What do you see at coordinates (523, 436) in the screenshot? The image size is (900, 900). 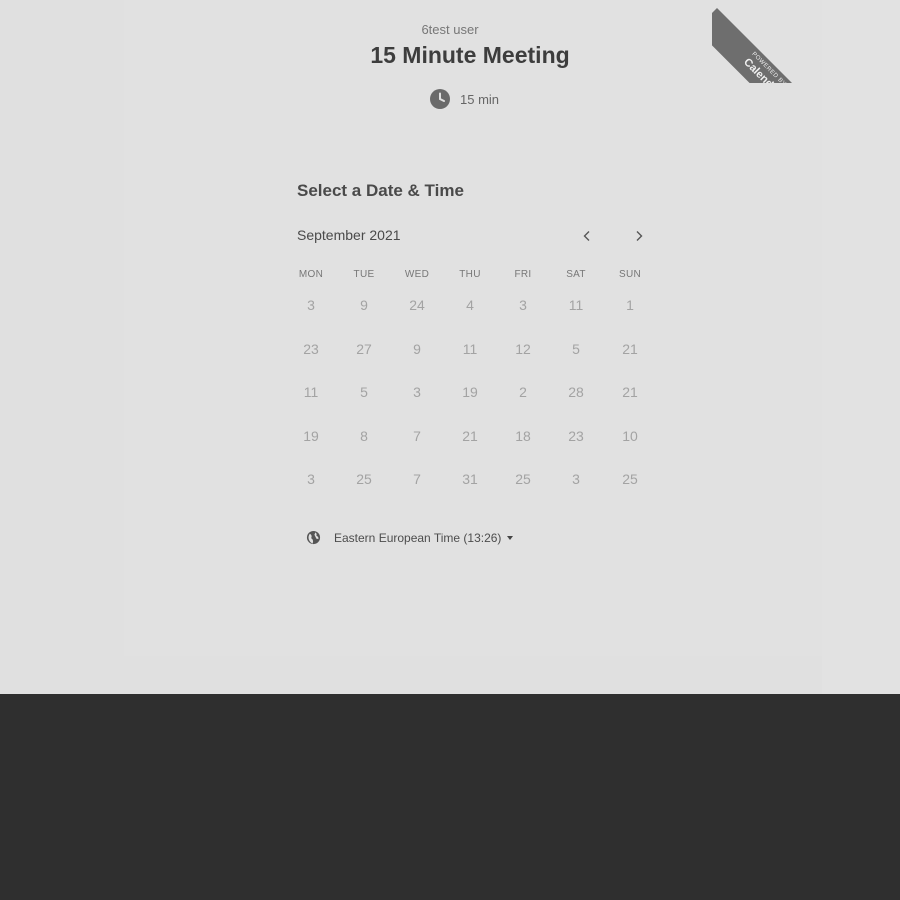 I see `calendar-day: 18` at bounding box center [523, 436].